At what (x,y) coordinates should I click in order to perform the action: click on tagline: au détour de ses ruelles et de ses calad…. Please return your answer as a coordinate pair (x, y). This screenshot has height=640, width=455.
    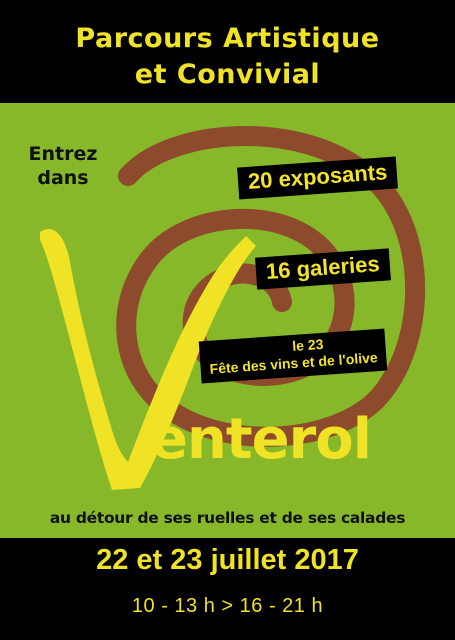
    Looking at the image, I should click on (227, 518).